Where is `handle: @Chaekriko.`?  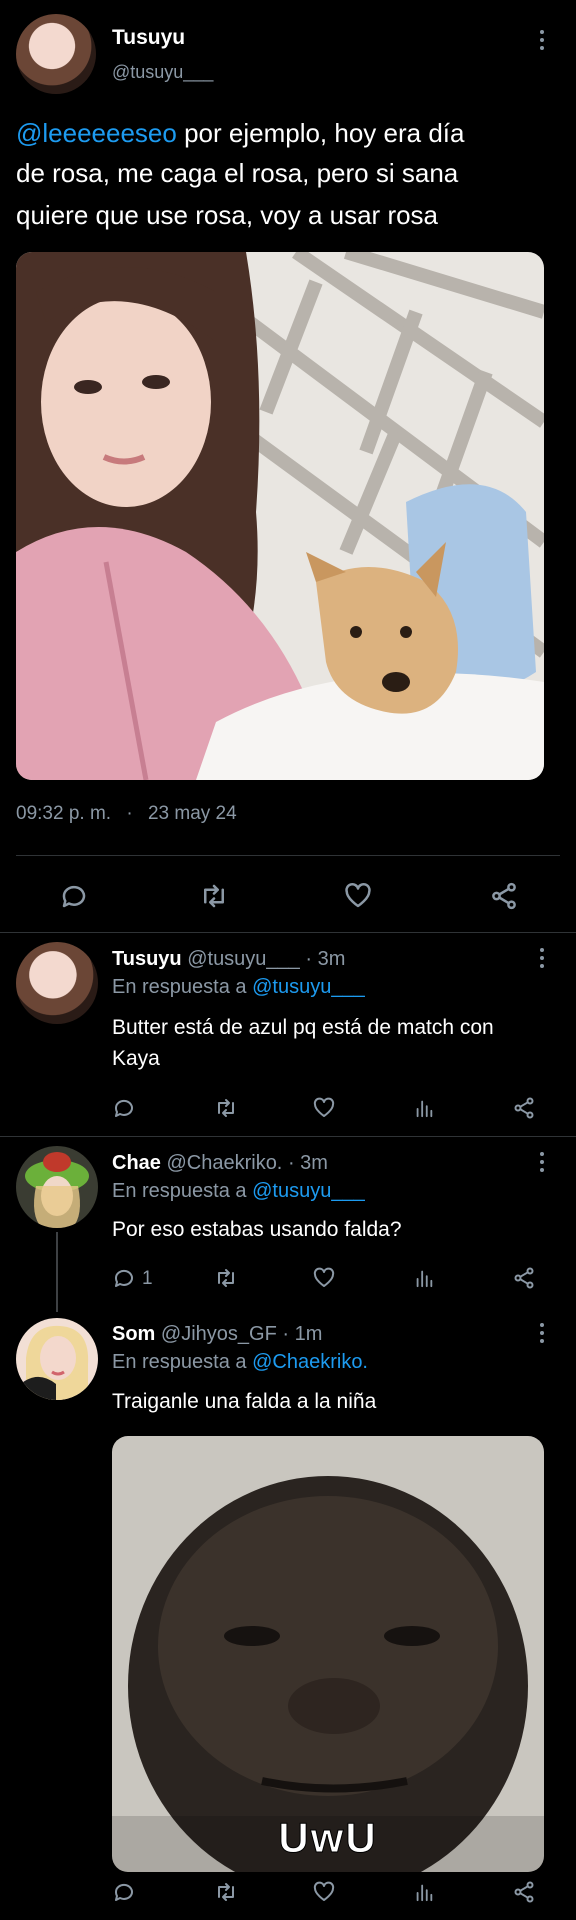 handle: @Chaekriko. is located at coordinates (224, 1163).